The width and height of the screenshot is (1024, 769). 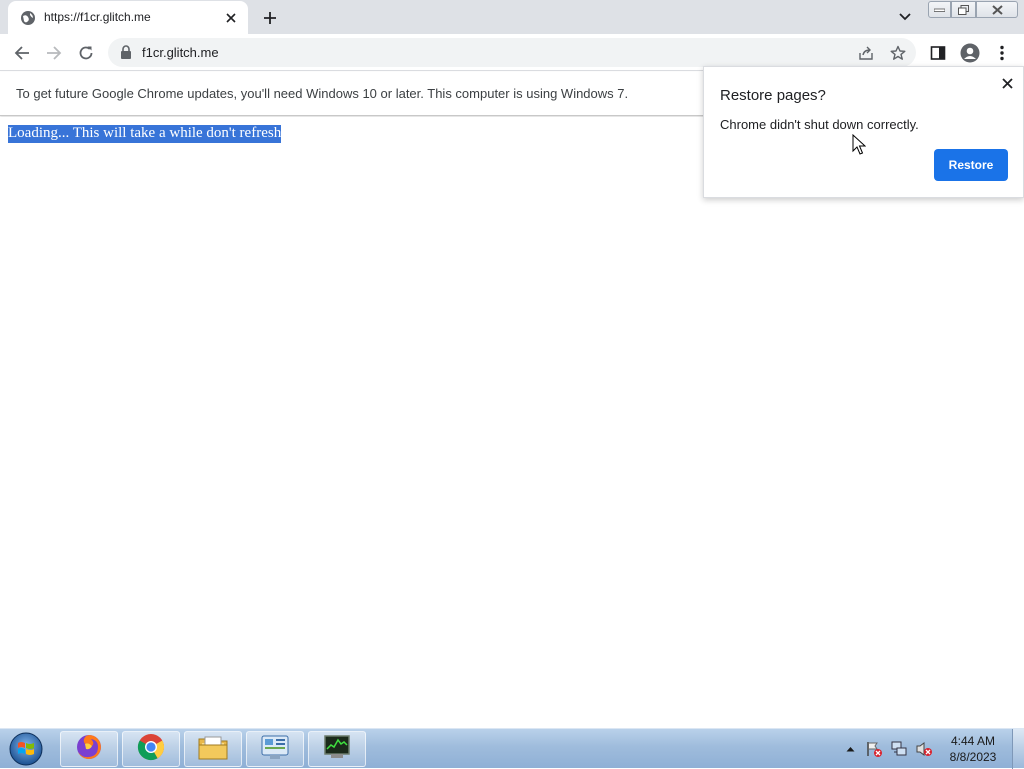 I want to click on forward-icon, so click(x=54, y=53).